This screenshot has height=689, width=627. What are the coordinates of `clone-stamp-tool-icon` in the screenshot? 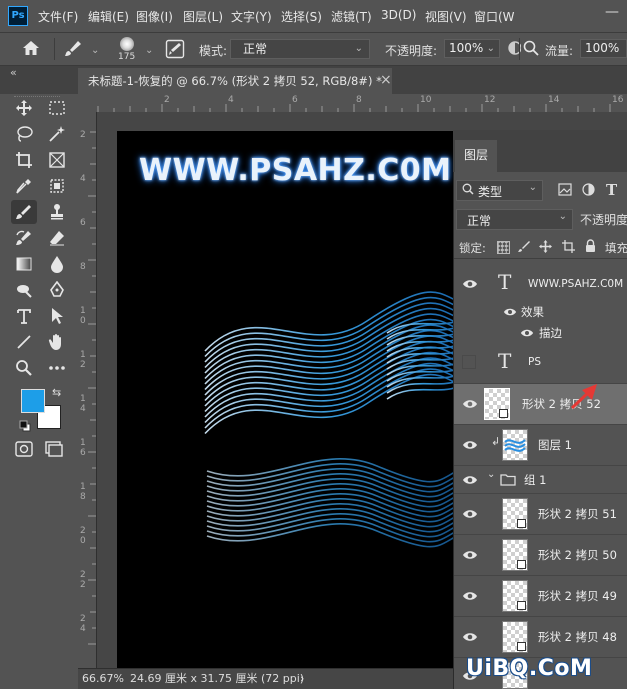 It's located at (57, 212).